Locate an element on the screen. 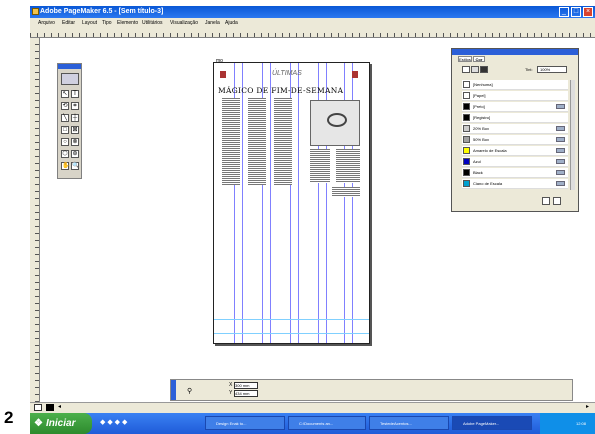 The height and width of the screenshot is (434, 595). menu-item-tipo: Tipo is located at coordinates (107, 23).